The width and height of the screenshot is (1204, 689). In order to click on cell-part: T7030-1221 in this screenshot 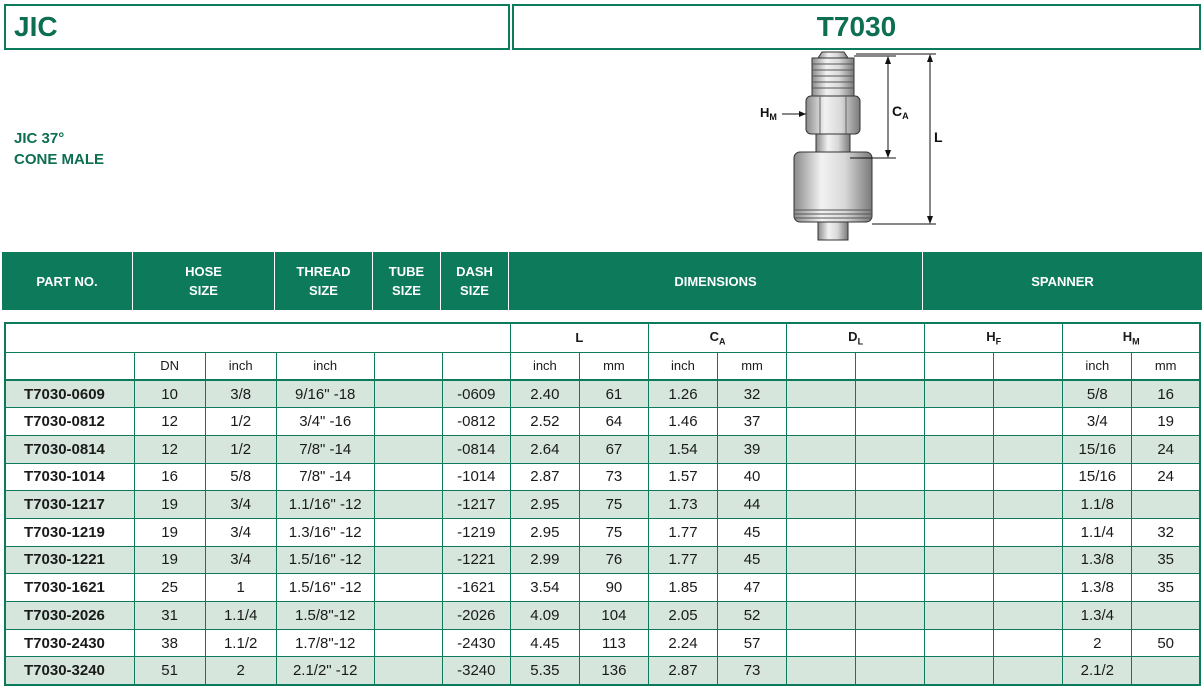, I will do `click(69, 560)`.